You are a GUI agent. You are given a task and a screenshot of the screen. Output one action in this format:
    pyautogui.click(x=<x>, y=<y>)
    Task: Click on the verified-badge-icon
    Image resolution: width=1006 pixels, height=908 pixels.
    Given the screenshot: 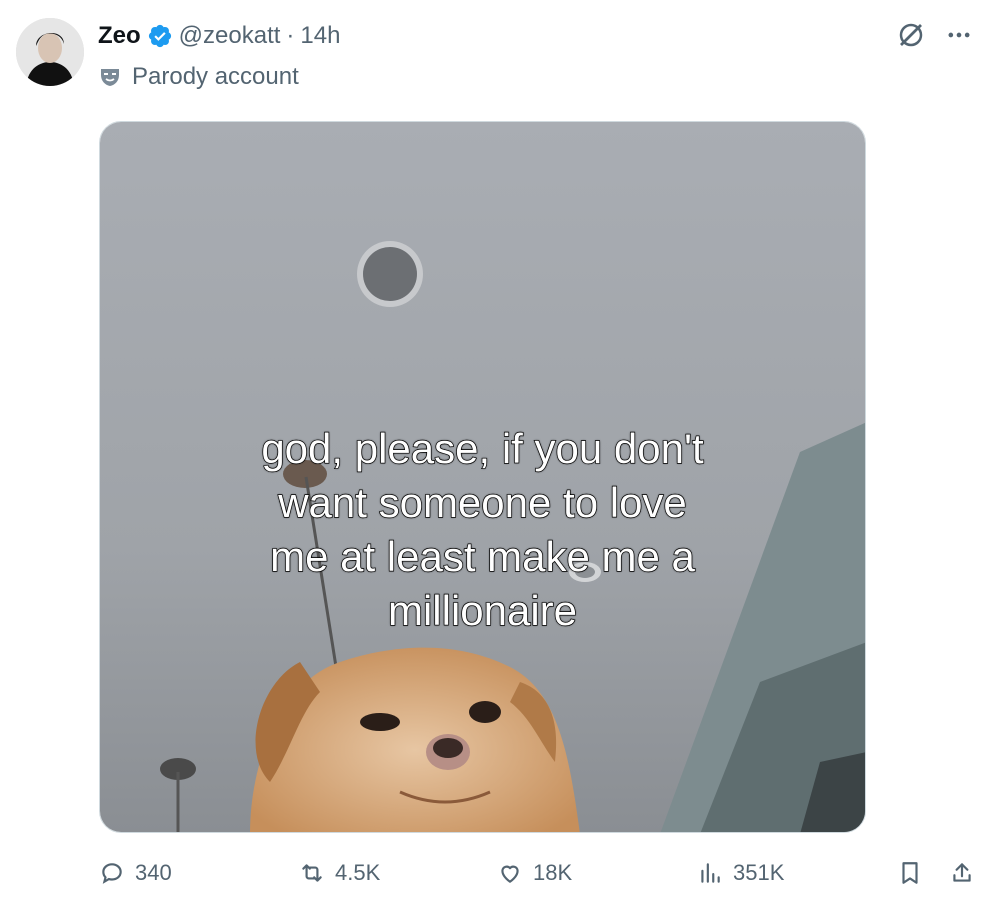 What is the action you would take?
    pyautogui.click(x=159, y=36)
    